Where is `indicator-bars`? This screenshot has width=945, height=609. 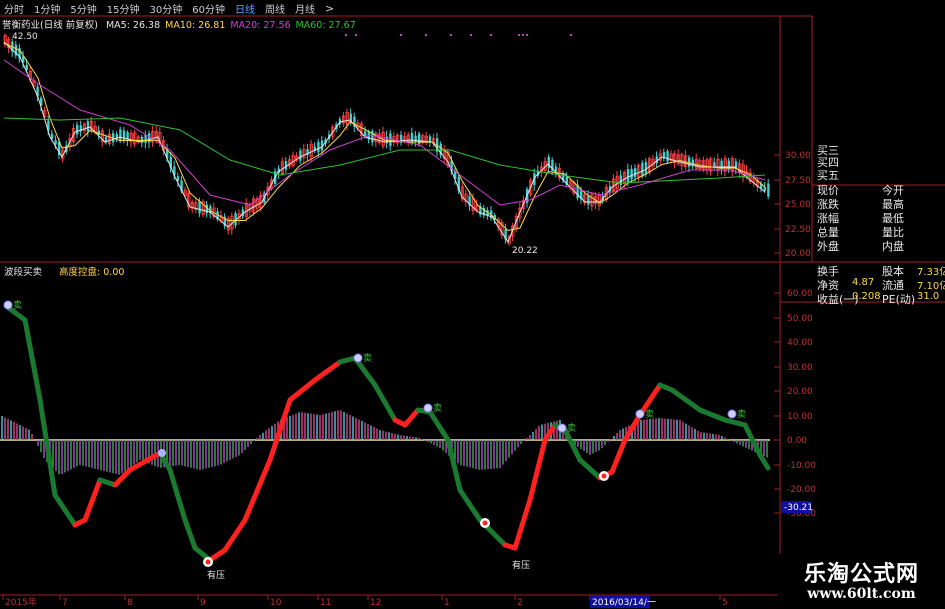 indicator-bars is located at coordinates (385, 442).